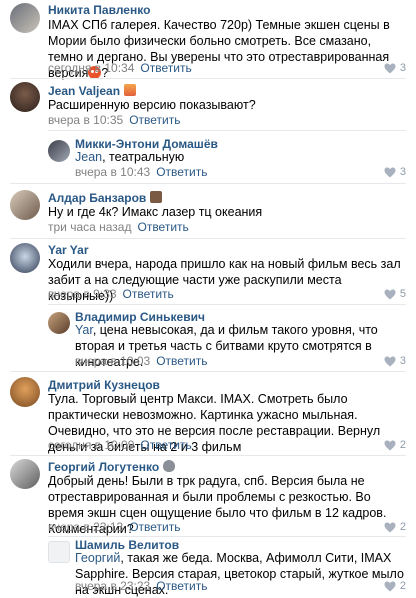 This screenshot has width=416, height=598. I want to click on comment-meta: вчера в 10:43 Ответить, so click(141, 172).